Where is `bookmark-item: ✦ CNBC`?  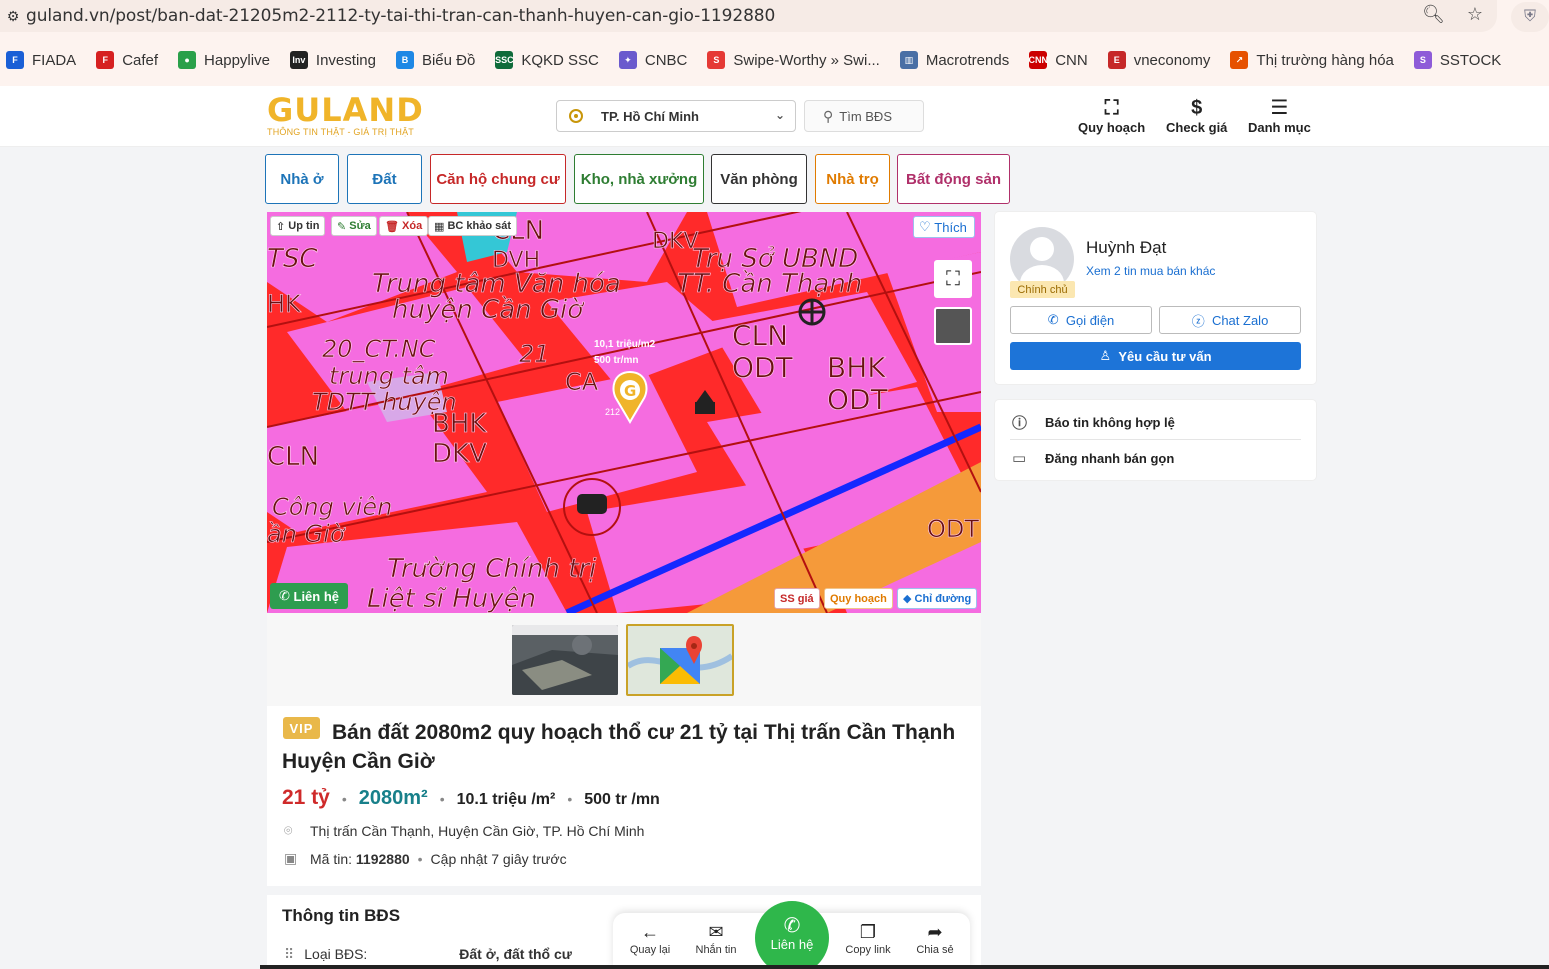
bookmark-item: ✦ CNBC is located at coordinates (652, 60).